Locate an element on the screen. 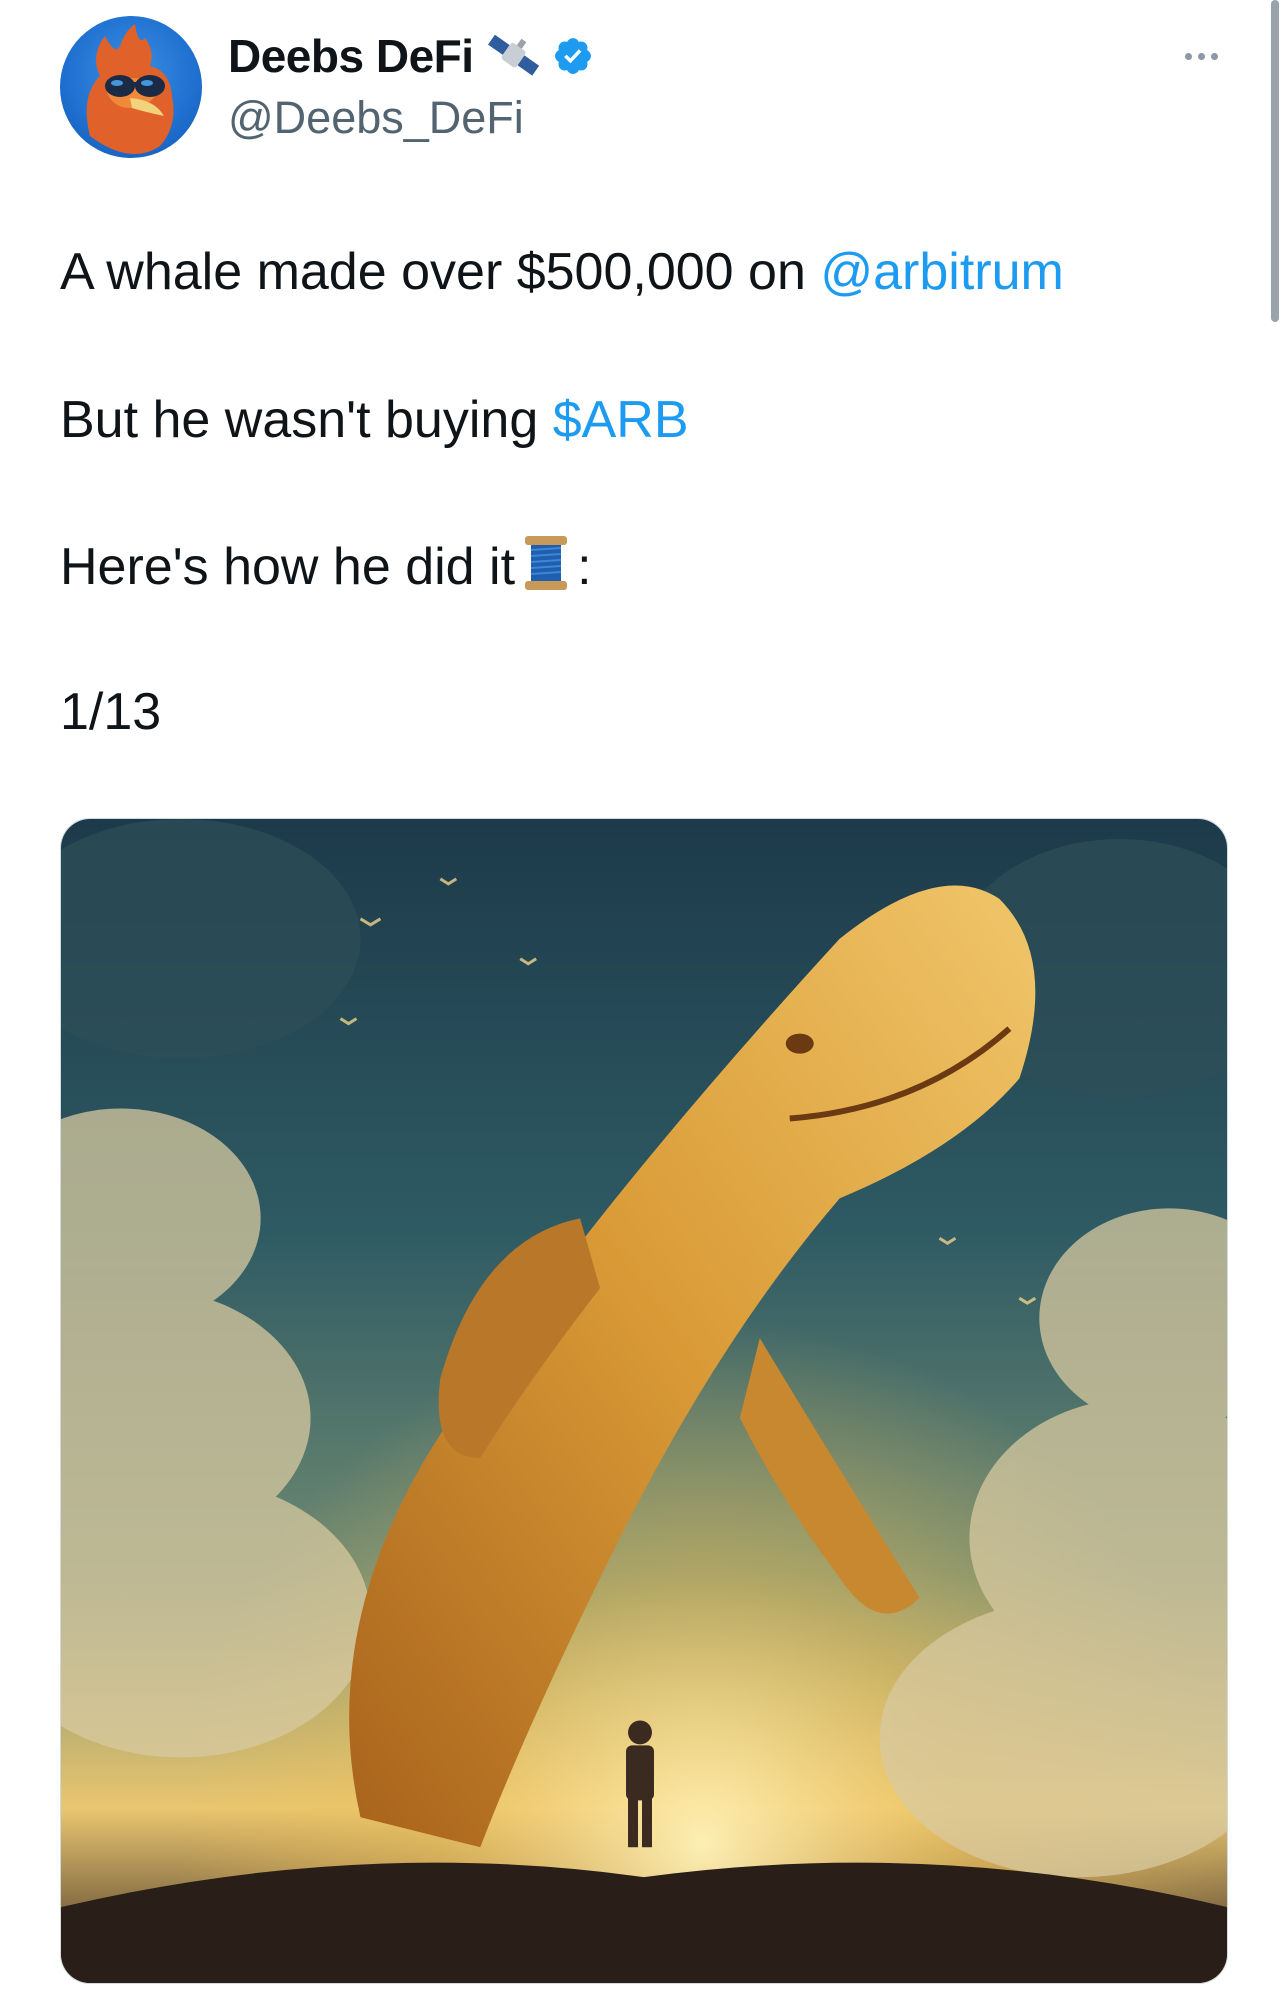 The height and width of the screenshot is (2011, 1284). phoenix-avatar-icon is located at coordinates (130, 89).